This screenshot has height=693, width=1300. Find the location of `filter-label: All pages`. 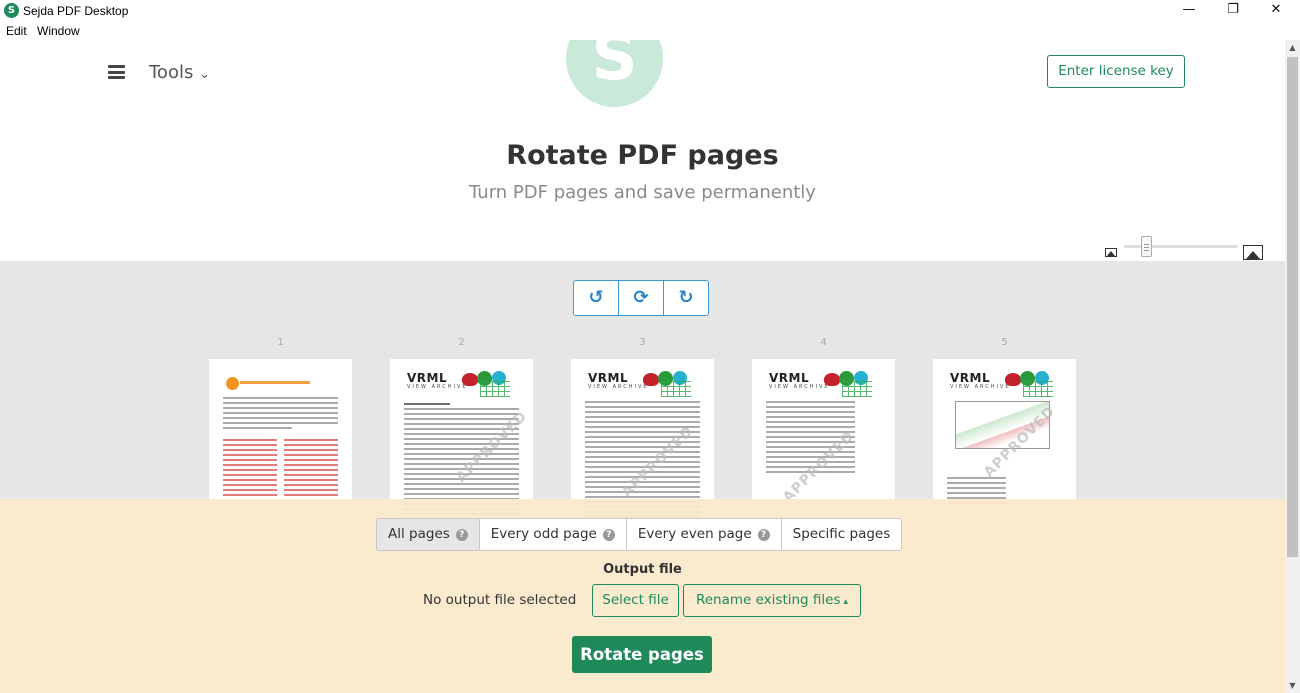

filter-label: All pages is located at coordinates (419, 534).